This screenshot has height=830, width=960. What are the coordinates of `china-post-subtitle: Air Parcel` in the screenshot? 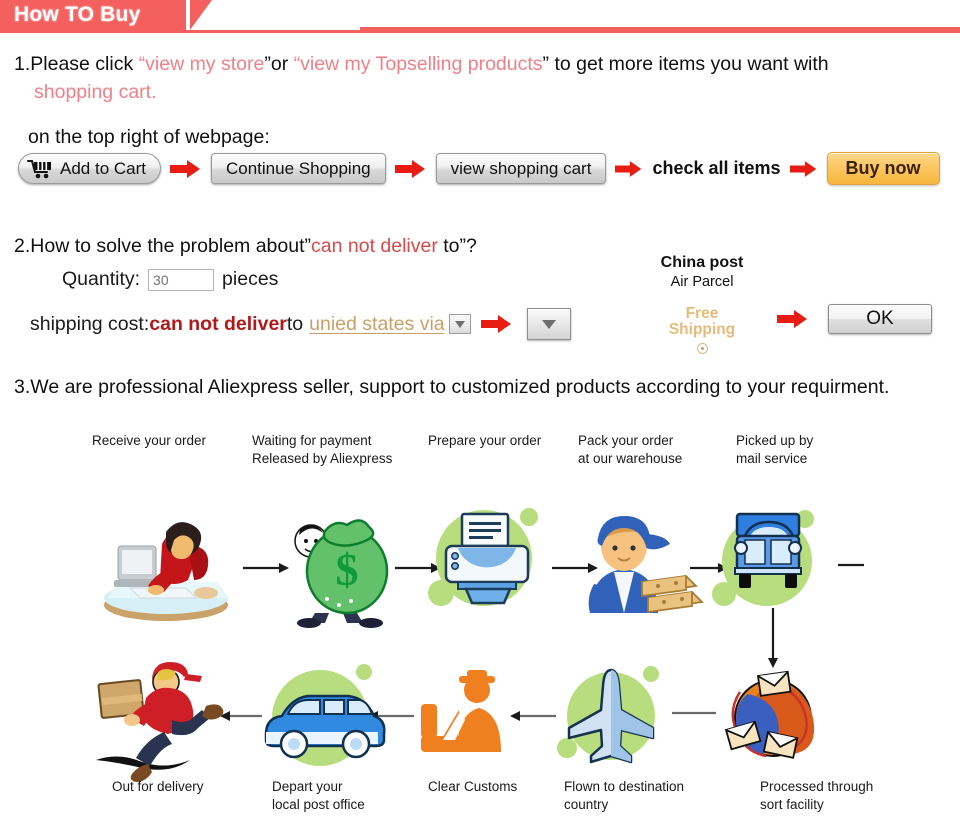 It's located at (702, 282).